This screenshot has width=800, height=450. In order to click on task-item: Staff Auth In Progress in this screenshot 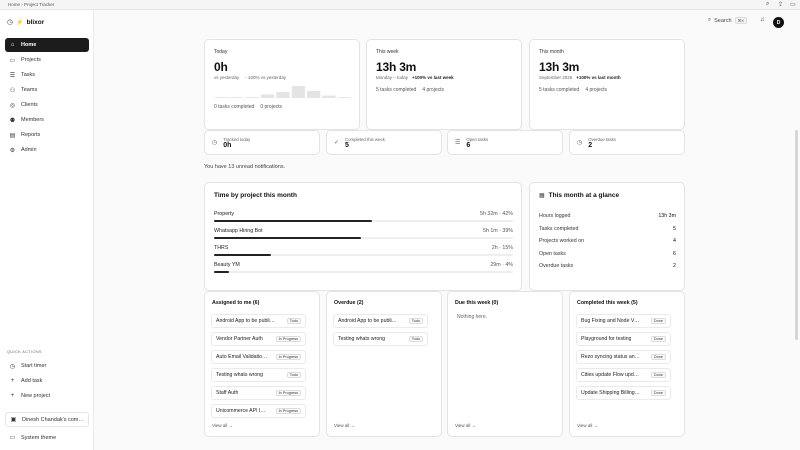, I will do `click(258, 393)`.